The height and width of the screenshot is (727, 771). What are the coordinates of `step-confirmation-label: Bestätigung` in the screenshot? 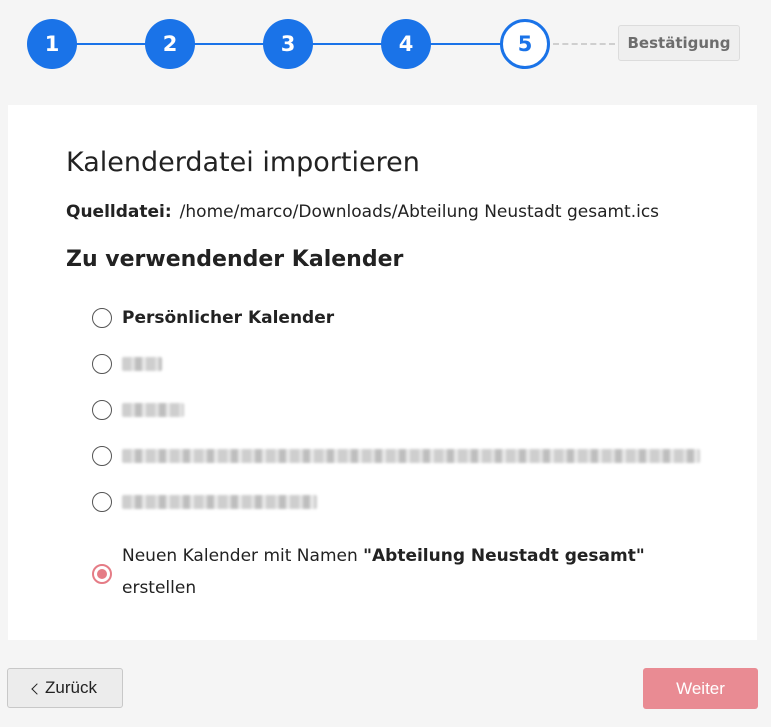 It's located at (679, 43).